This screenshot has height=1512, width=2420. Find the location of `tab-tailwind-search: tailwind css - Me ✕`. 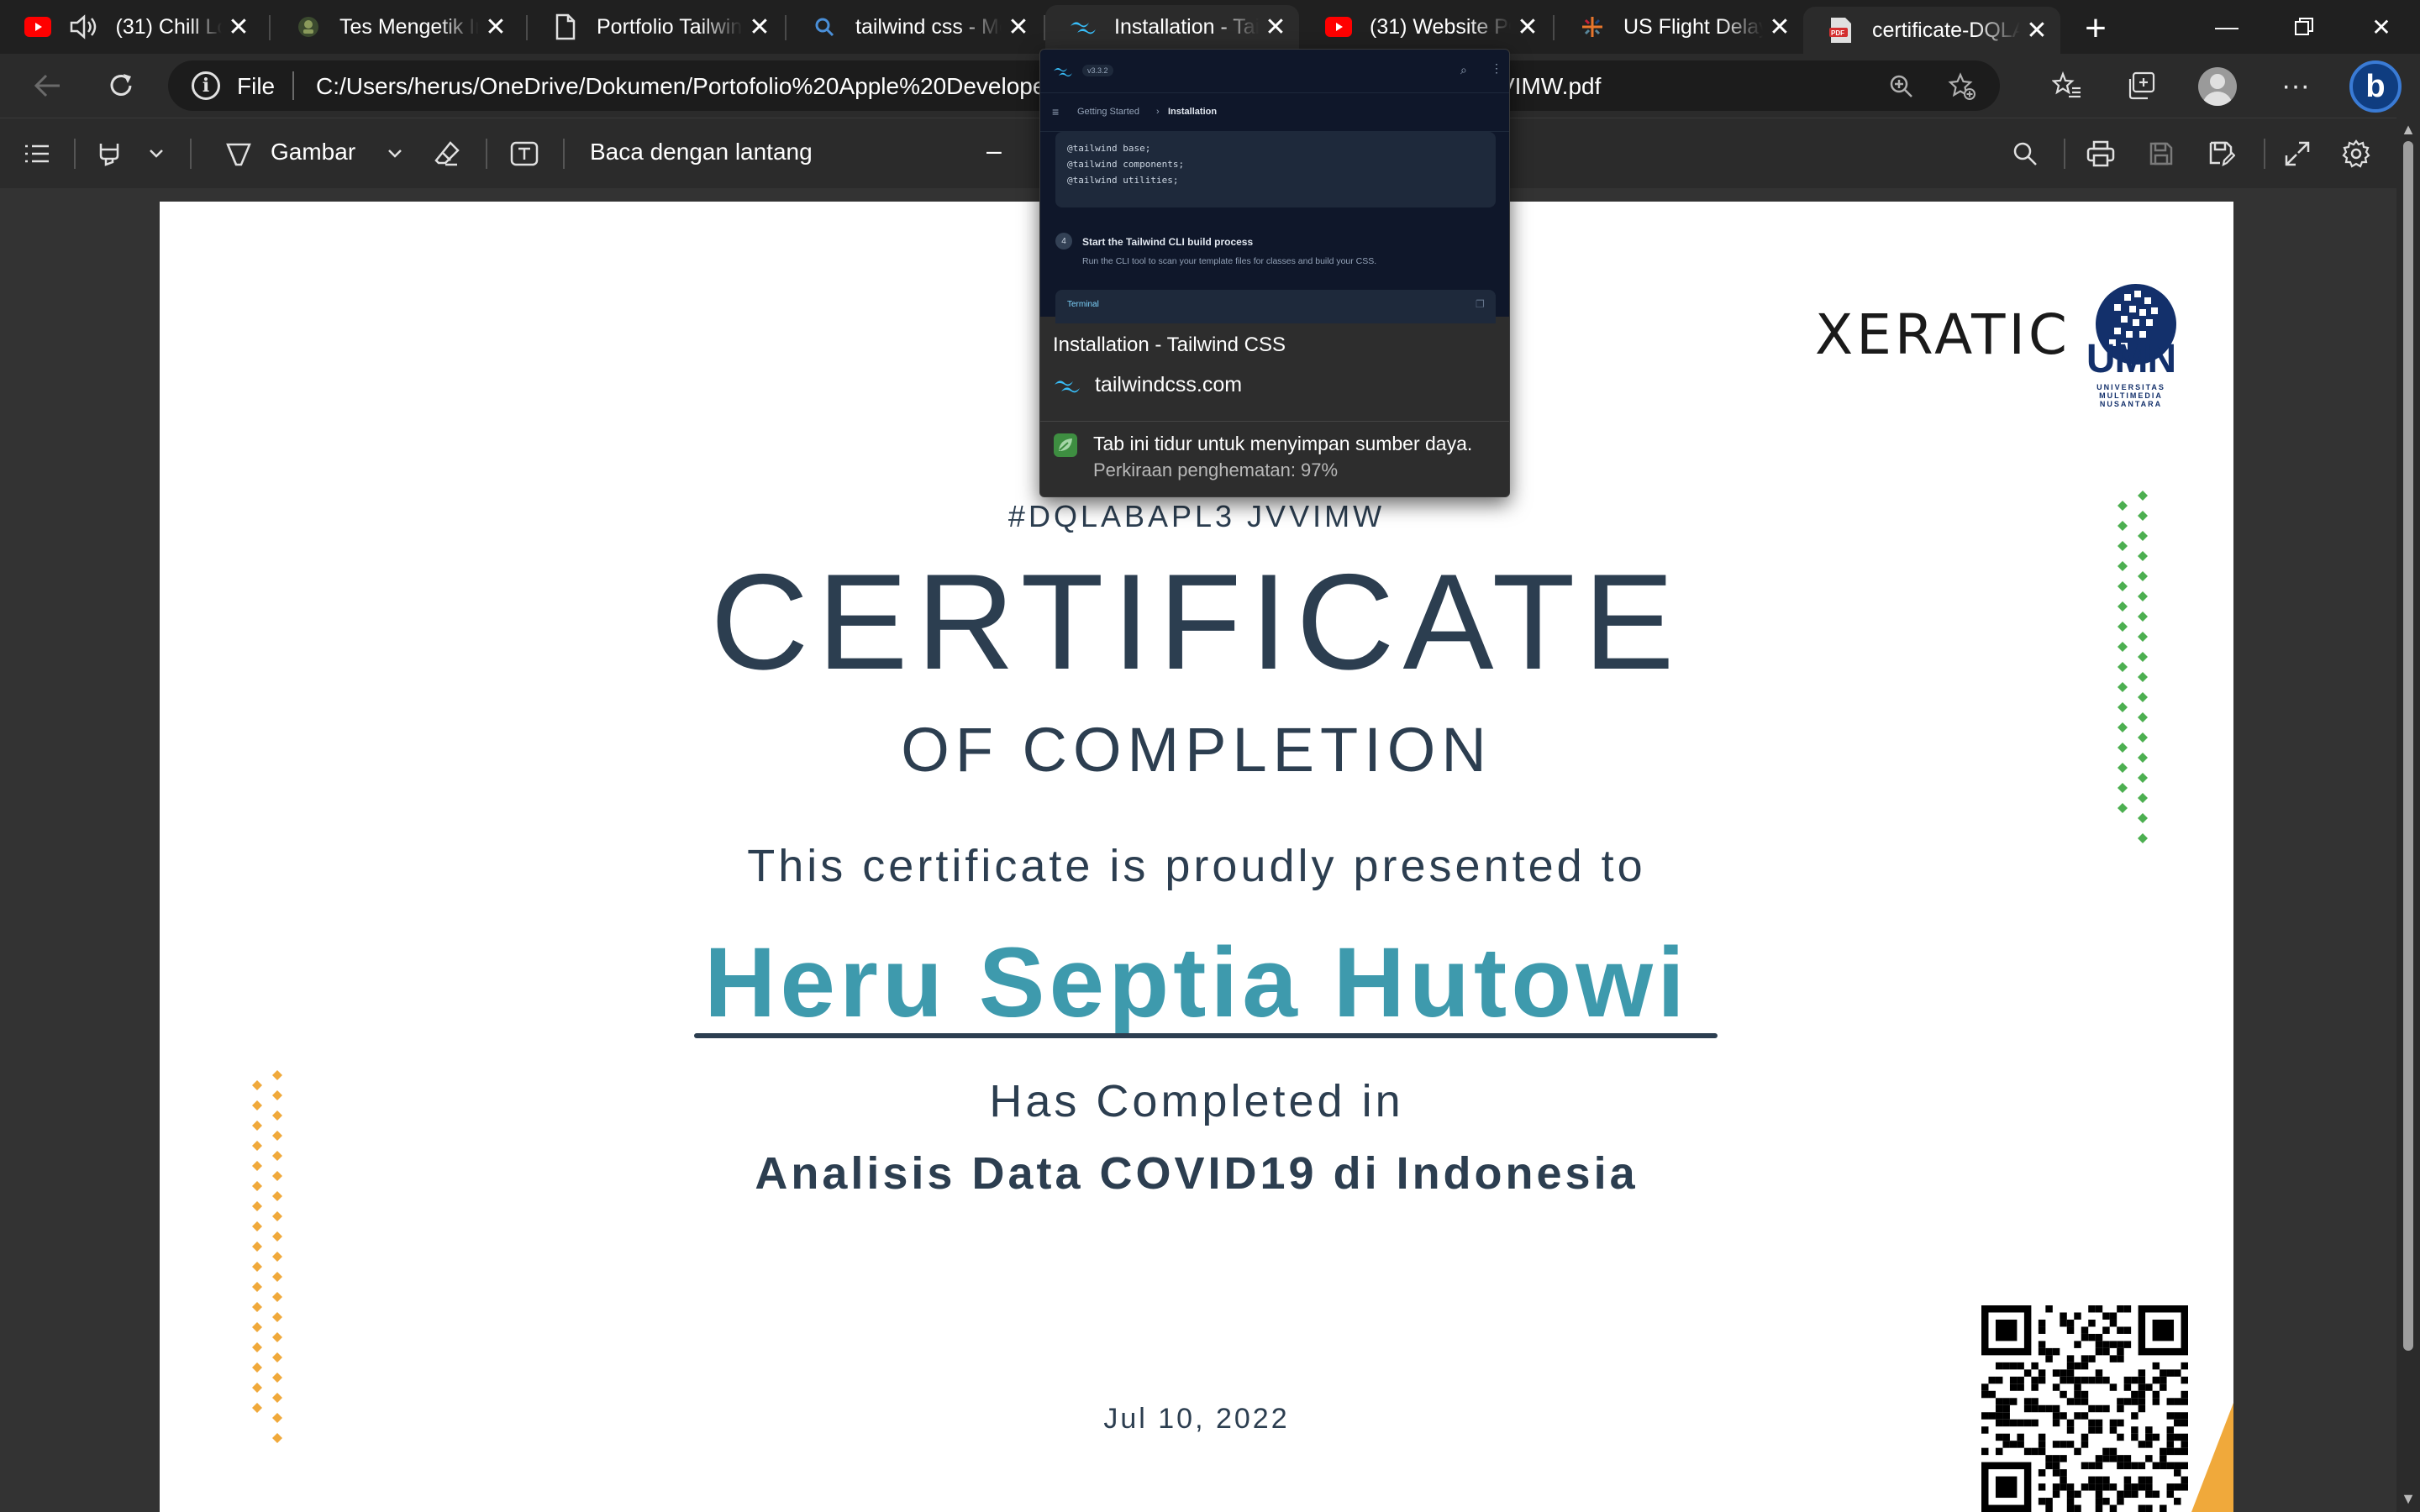

tab-tailwind-search: tailwind css - Me ✕ is located at coordinates (914, 27).